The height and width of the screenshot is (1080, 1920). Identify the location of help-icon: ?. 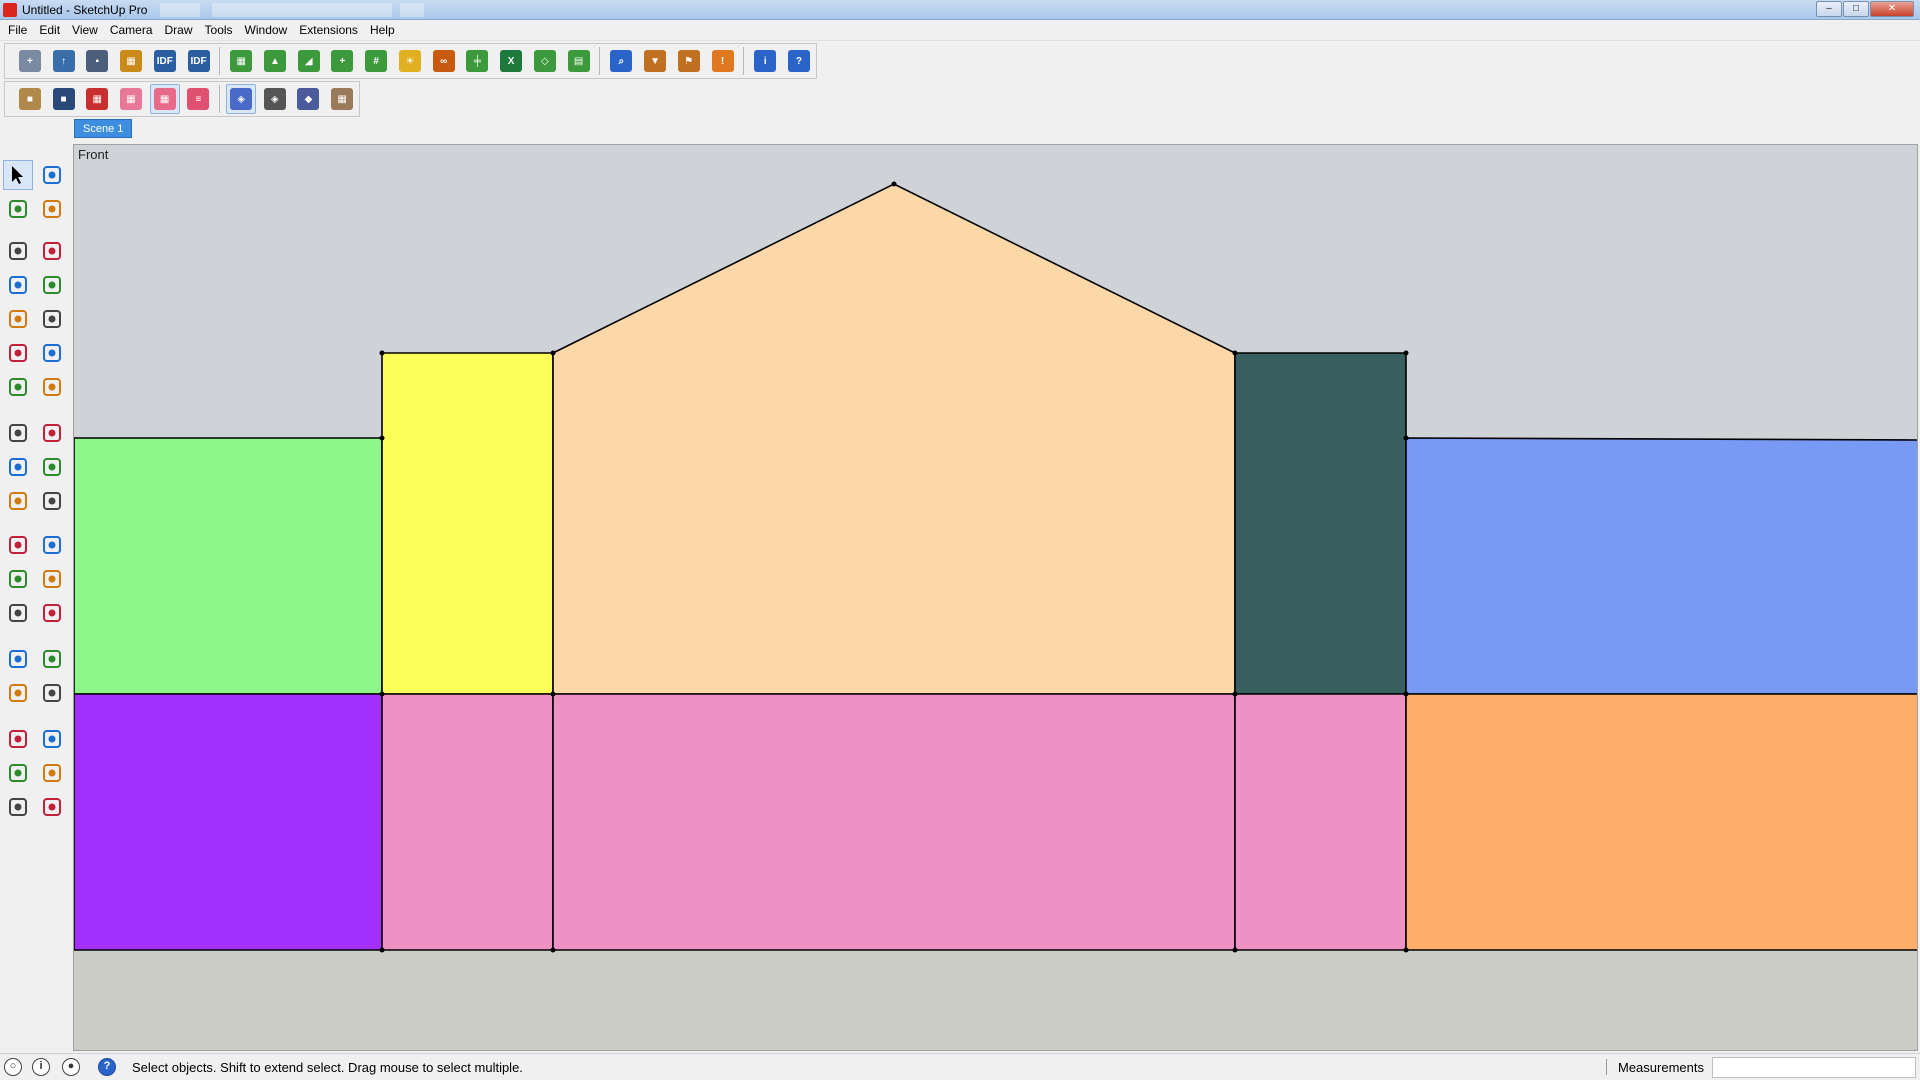
(107, 1067).